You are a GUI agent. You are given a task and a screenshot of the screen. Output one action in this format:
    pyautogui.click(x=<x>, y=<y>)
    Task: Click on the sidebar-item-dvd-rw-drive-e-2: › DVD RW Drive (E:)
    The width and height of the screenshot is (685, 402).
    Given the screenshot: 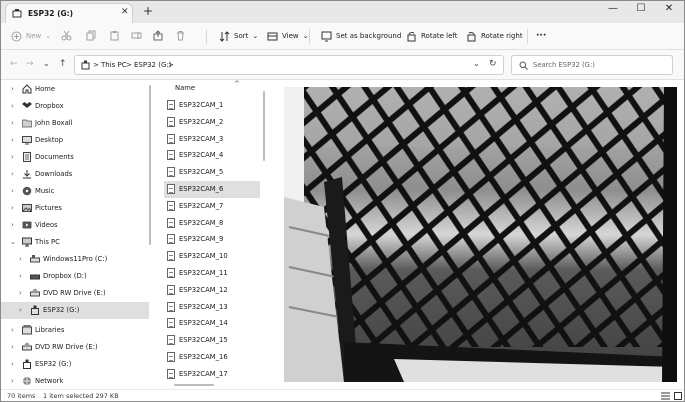 What is the action you would take?
    pyautogui.click(x=75, y=347)
    